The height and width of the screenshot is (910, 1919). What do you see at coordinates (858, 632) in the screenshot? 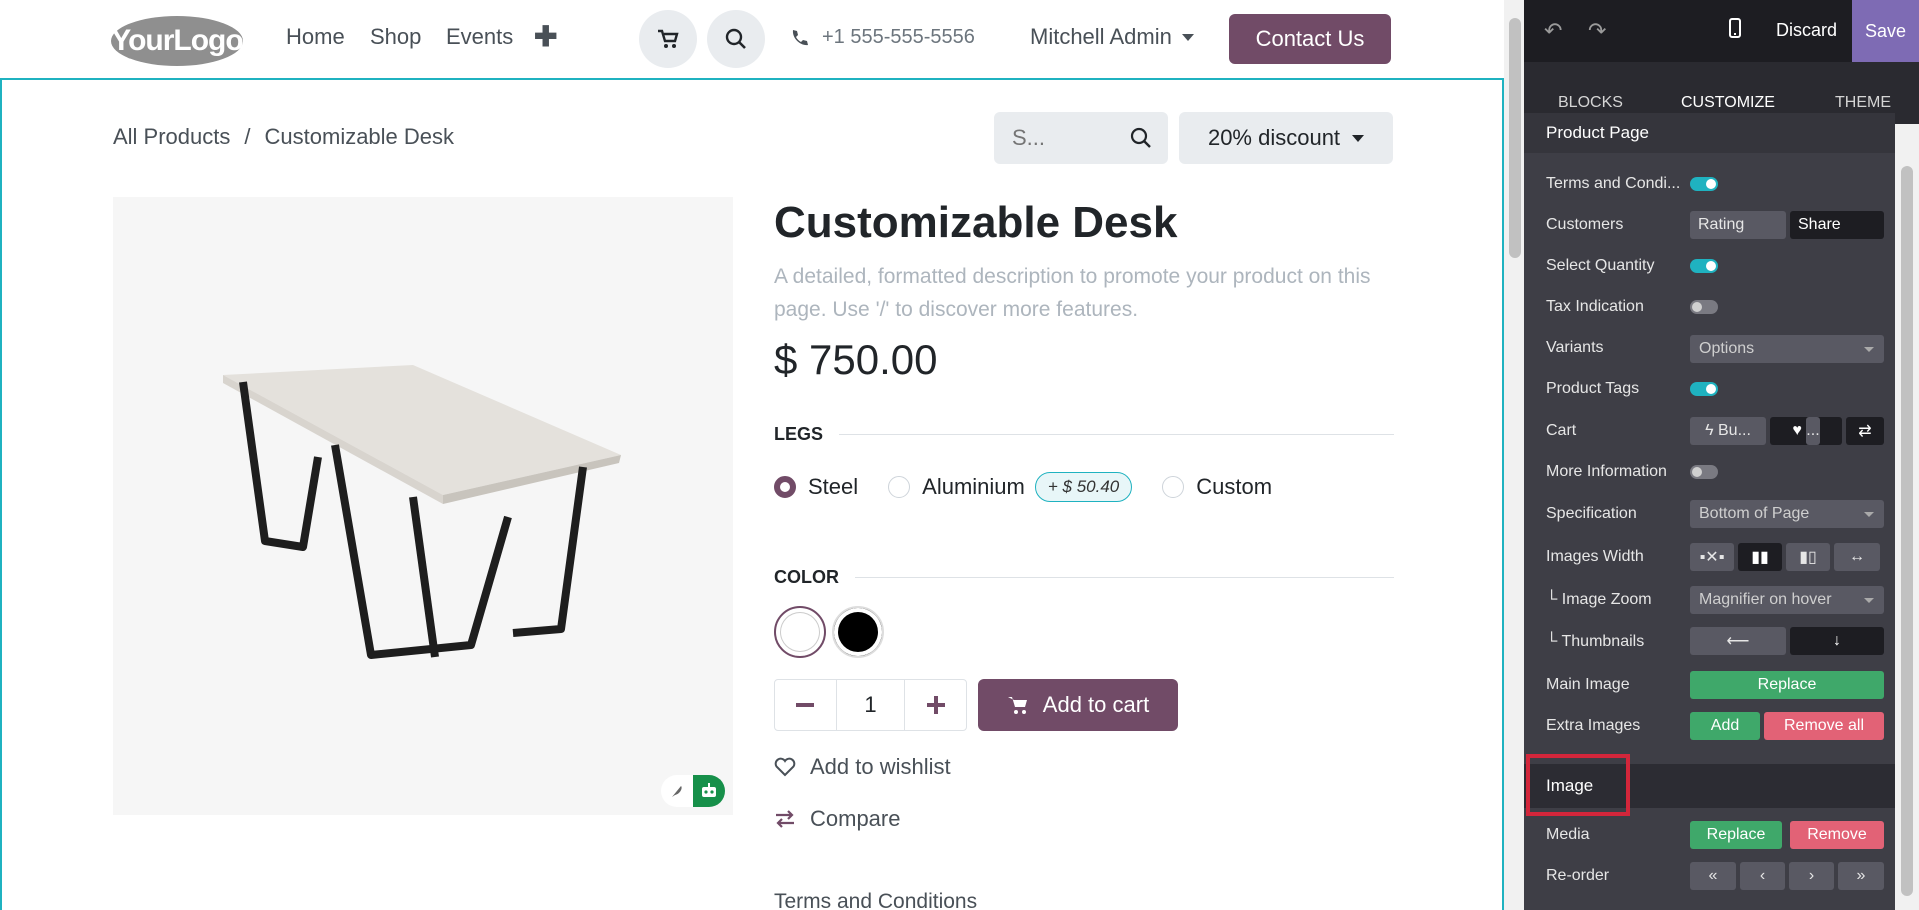
I see `color-swatch-black` at bounding box center [858, 632].